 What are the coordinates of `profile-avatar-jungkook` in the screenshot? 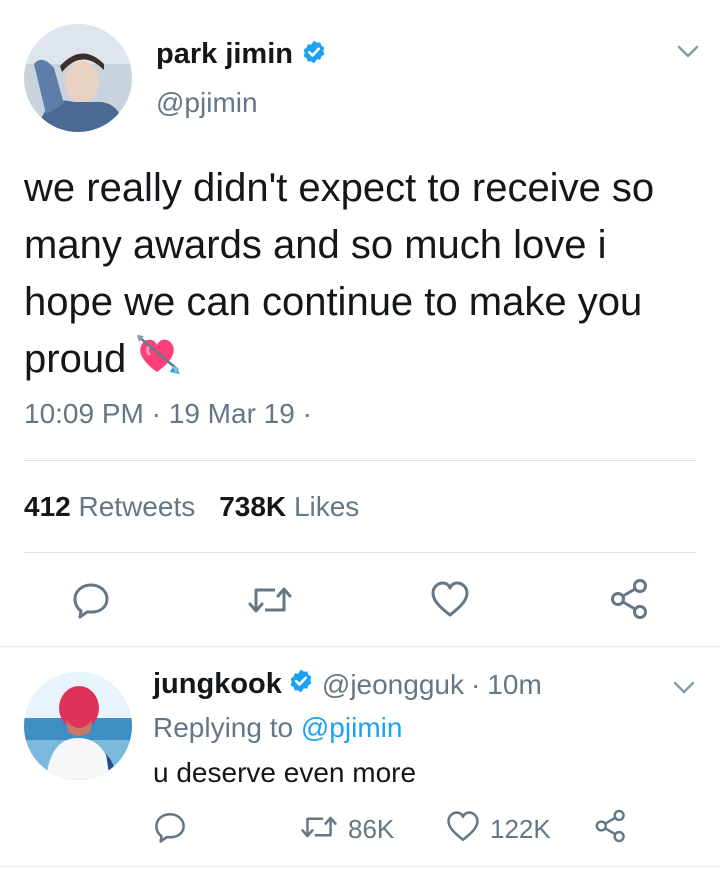 It's located at (78, 726).